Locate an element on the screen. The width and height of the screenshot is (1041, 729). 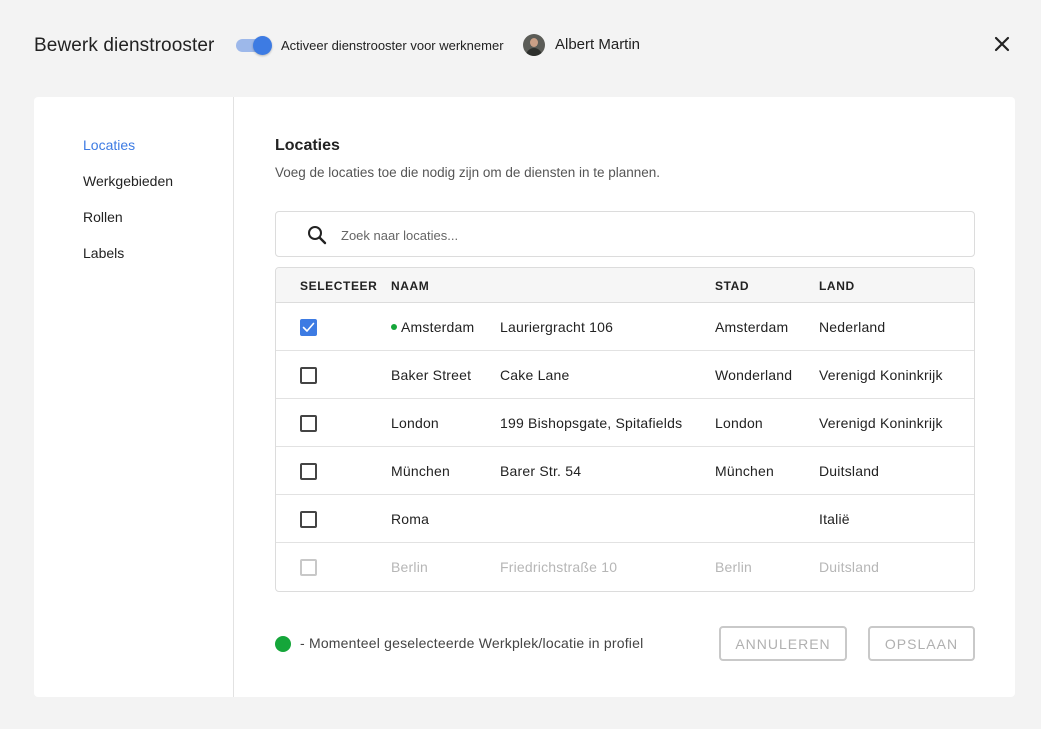
page-title: Bewerk dienstrooster is located at coordinates (124, 45).